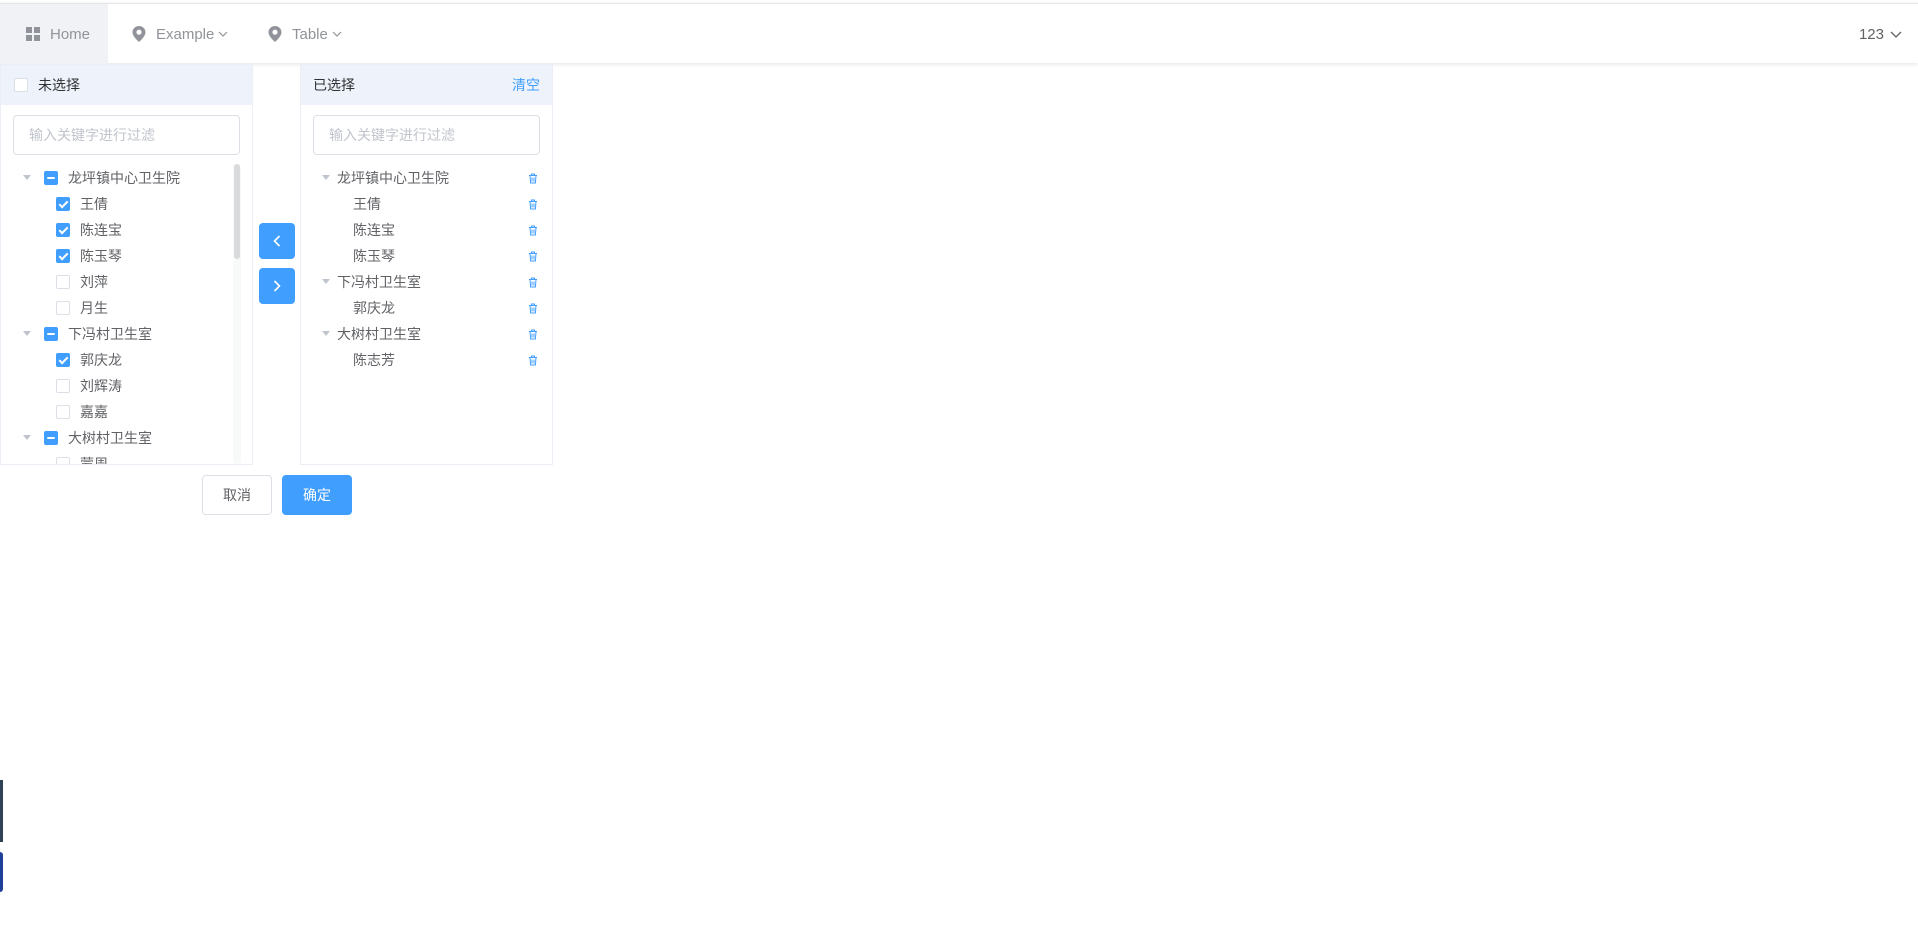  Describe the element at coordinates (126, 282) in the screenshot. I see `tree-node: 刘萍` at that location.